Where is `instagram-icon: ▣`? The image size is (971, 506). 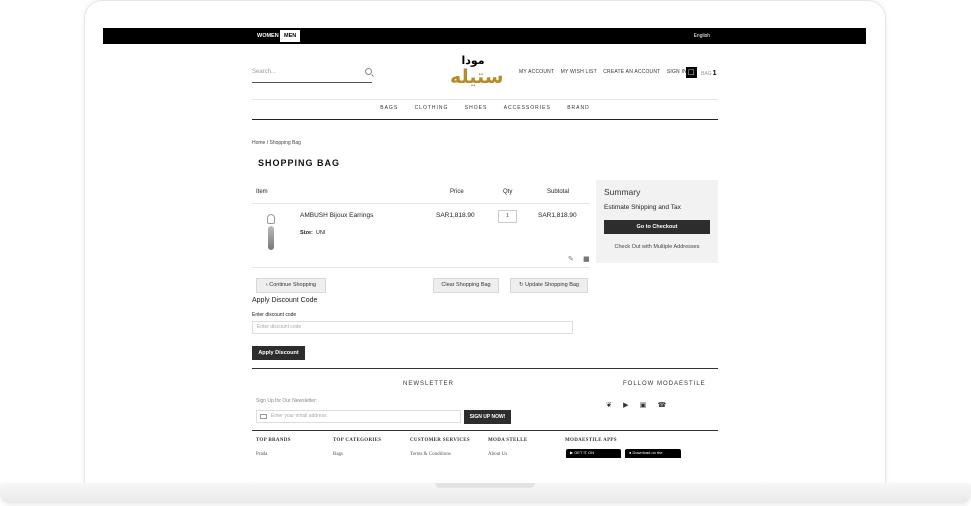 instagram-icon: ▣ is located at coordinates (643, 405).